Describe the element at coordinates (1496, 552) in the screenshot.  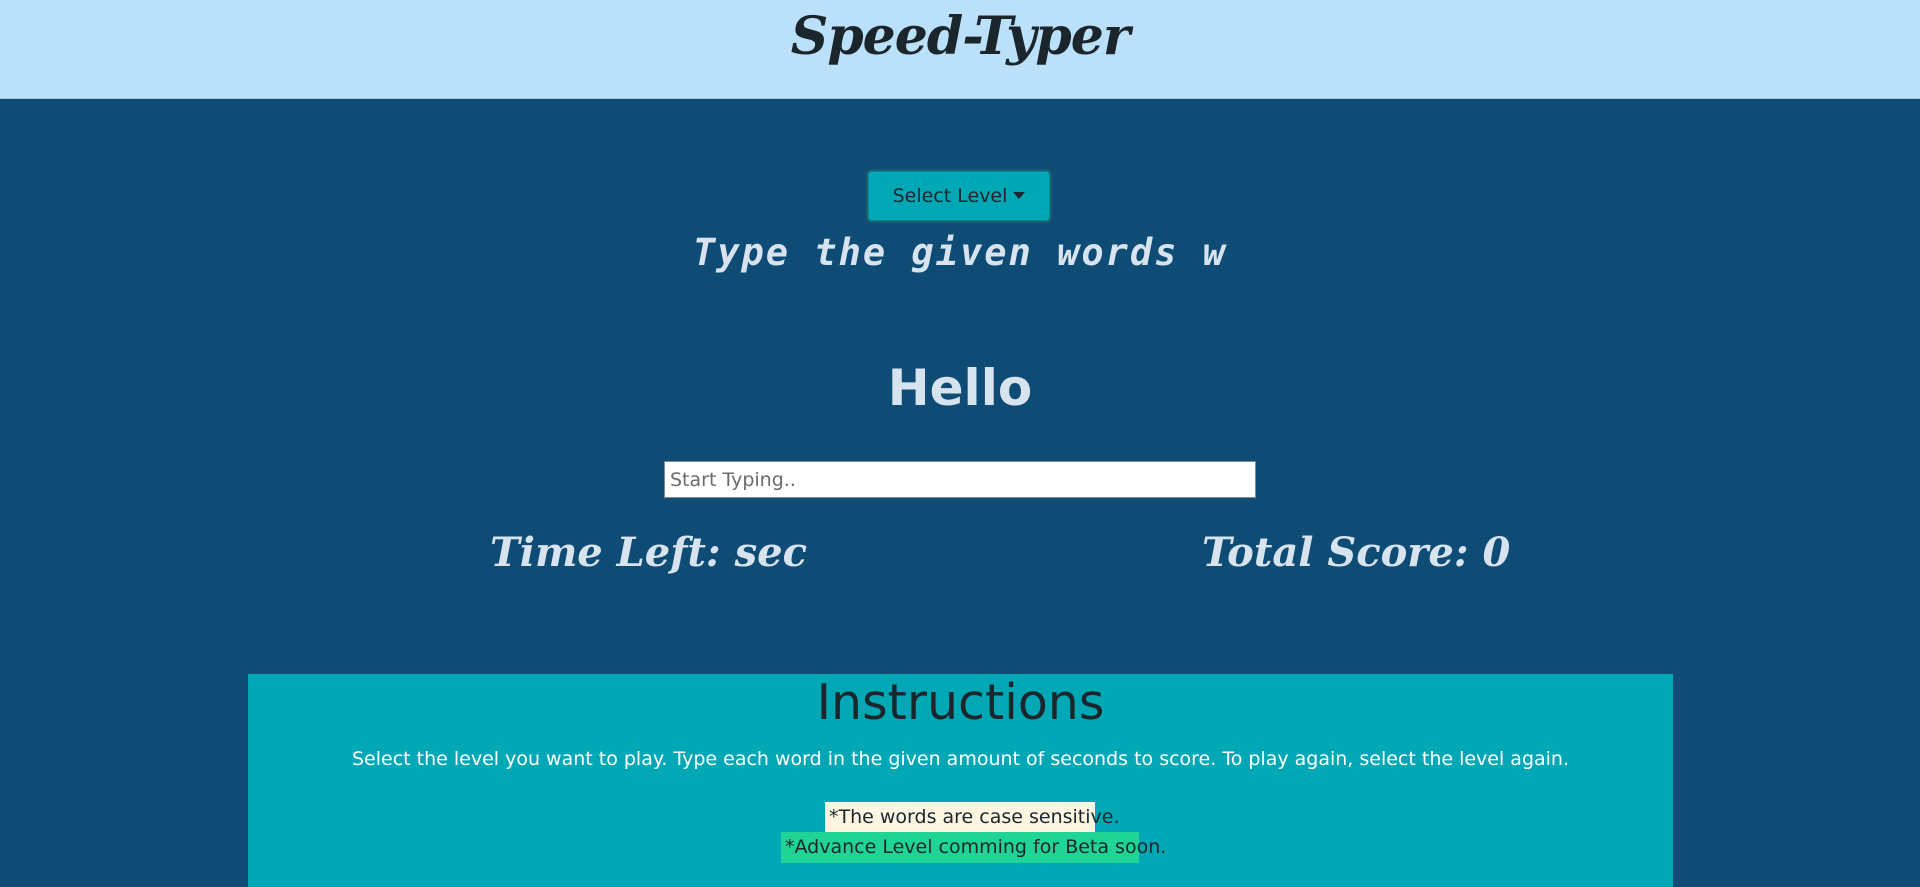
I see `total-score-value: 0` at that location.